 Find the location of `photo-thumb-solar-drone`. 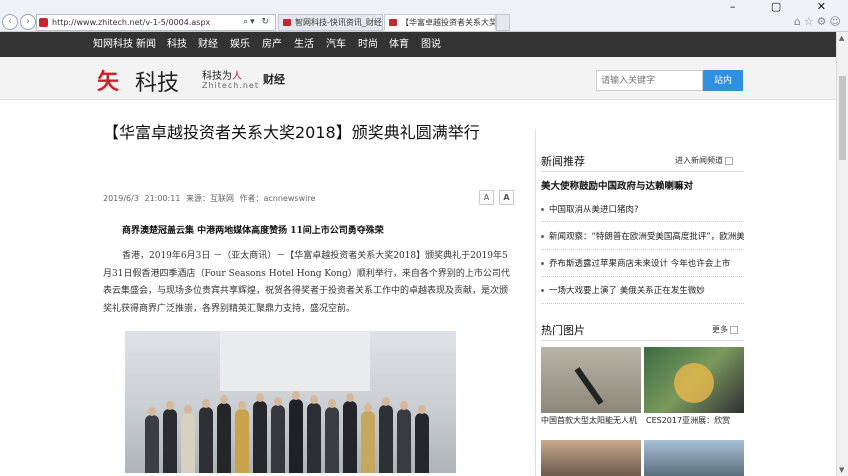

photo-thumb-solar-drone is located at coordinates (591, 380).